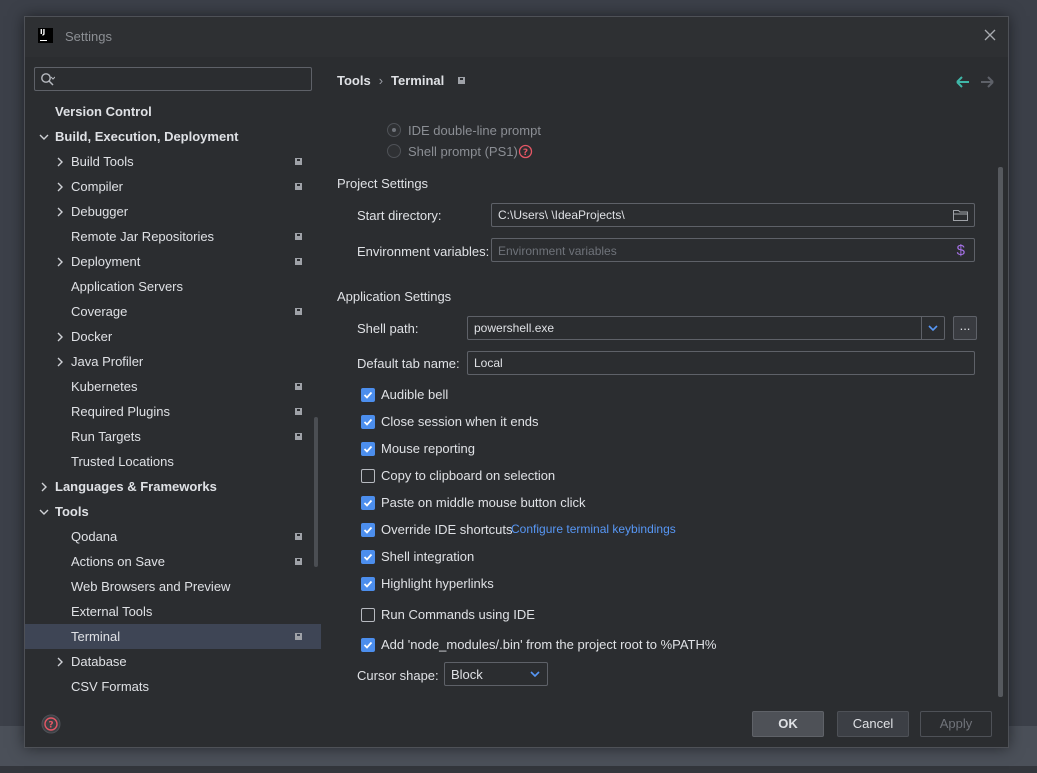 This screenshot has height=773, width=1037. I want to click on close-button, so click(990, 35).